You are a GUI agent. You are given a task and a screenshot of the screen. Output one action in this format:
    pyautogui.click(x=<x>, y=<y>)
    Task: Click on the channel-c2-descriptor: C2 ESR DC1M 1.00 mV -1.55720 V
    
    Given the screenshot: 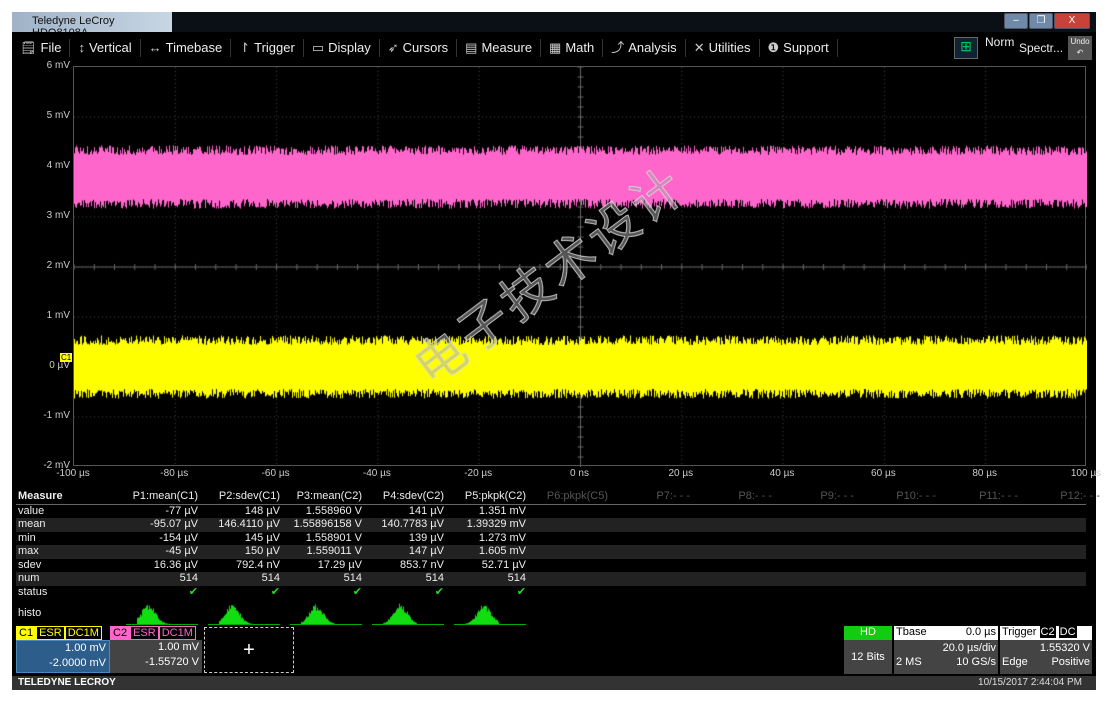 What is the action you would take?
    pyautogui.click(x=156, y=650)
    